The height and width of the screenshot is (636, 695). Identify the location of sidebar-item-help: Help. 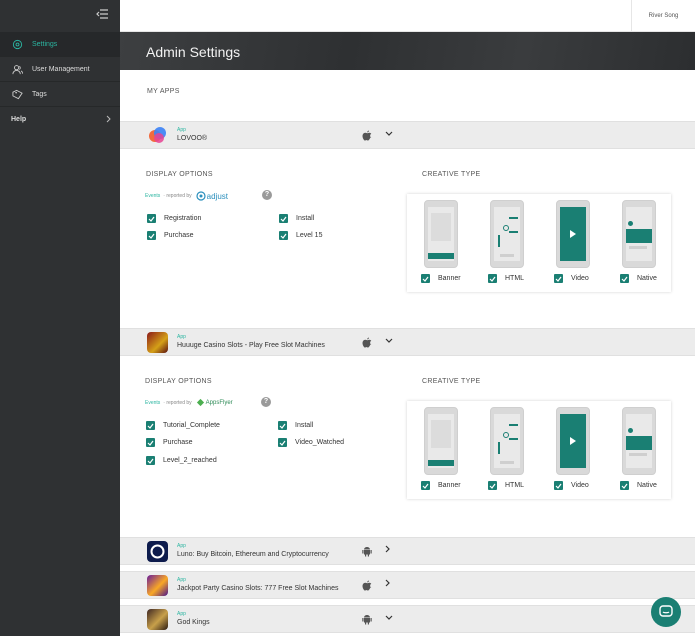
(60, 119).